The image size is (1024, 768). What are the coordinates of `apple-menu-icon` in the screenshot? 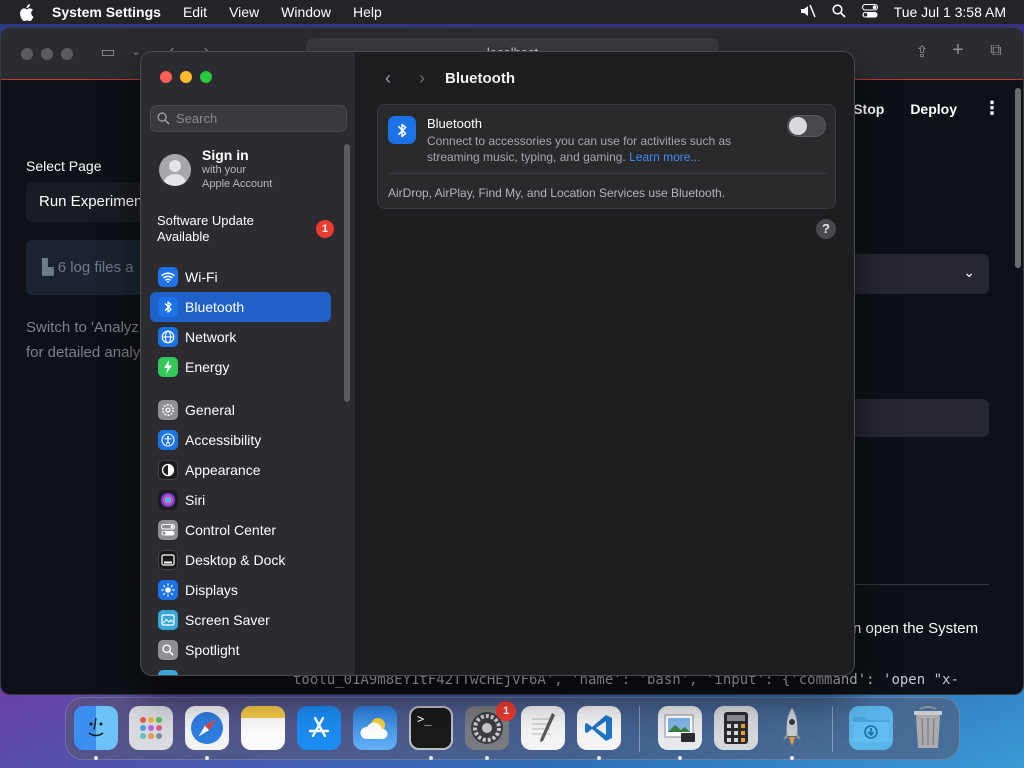 It's located at (26, 12).